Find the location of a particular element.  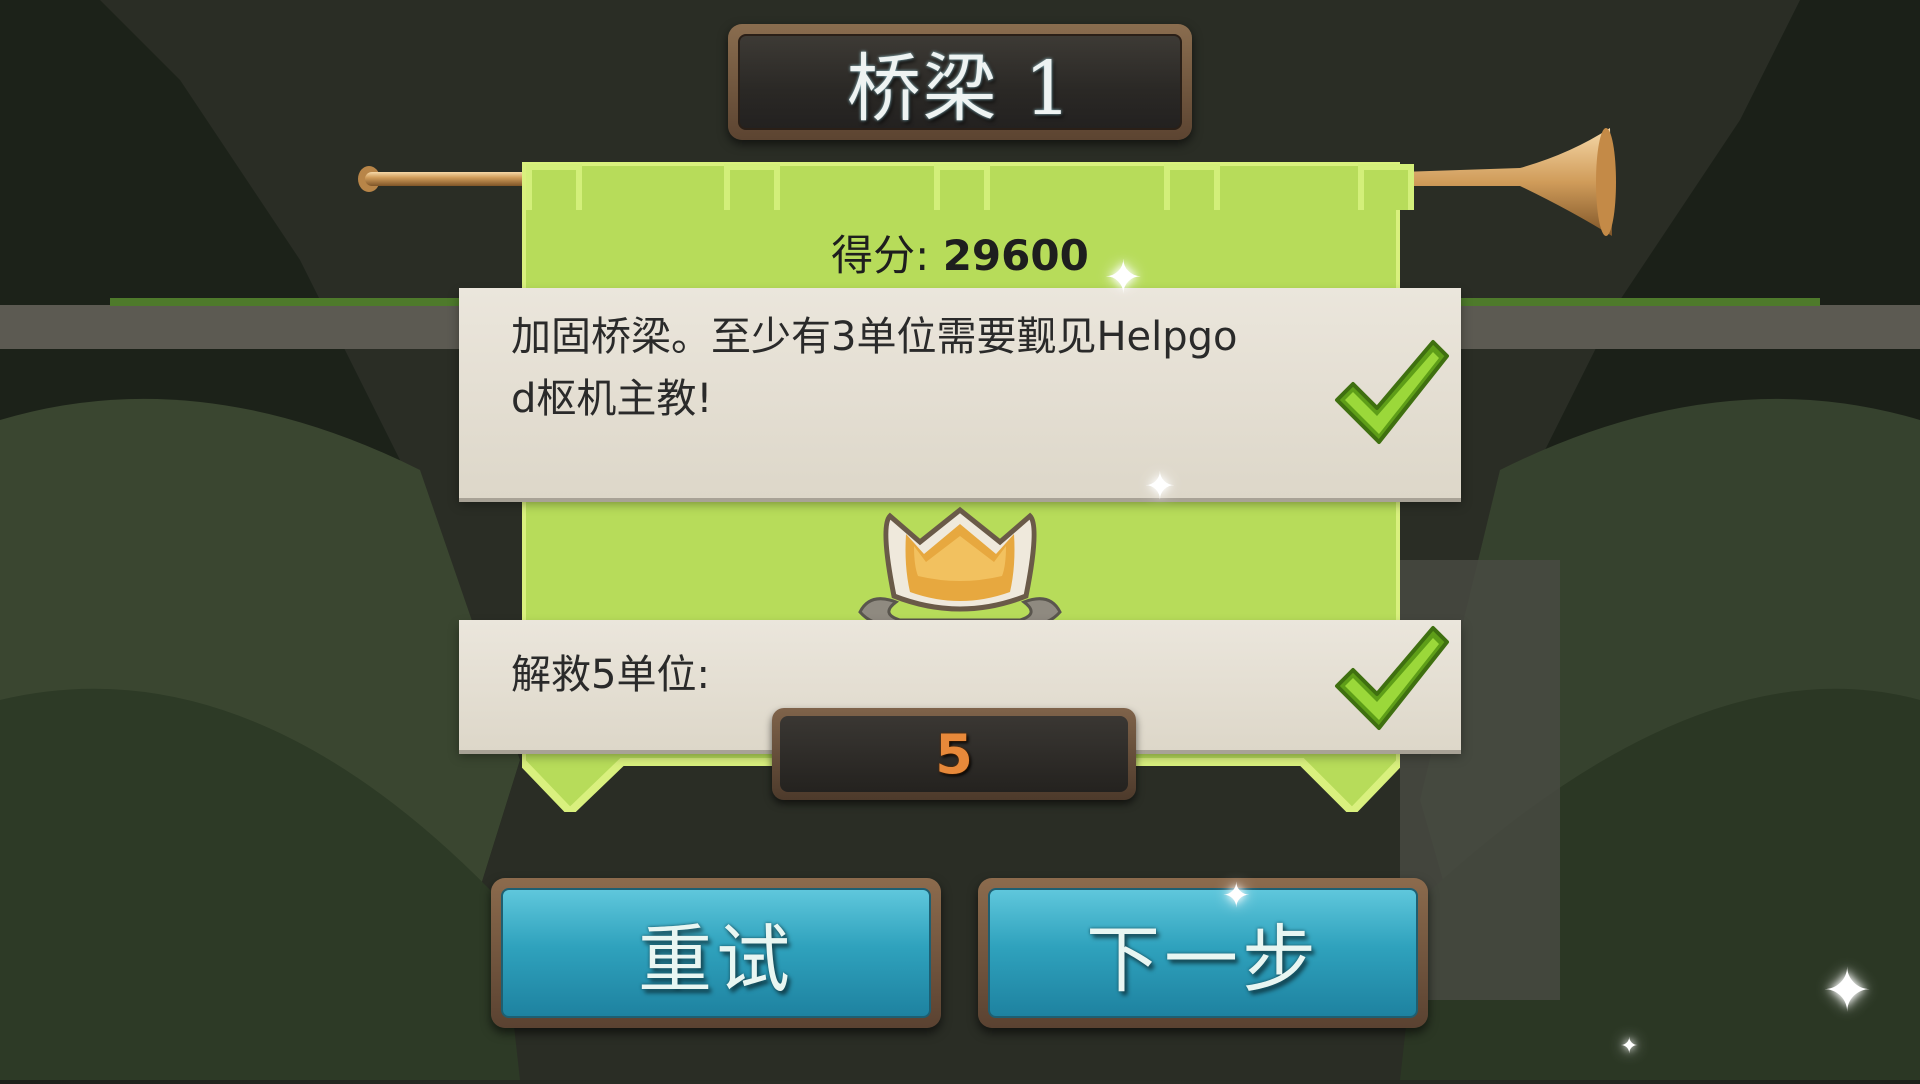

retry-button: 重试 is located at coordinates (716, 953).